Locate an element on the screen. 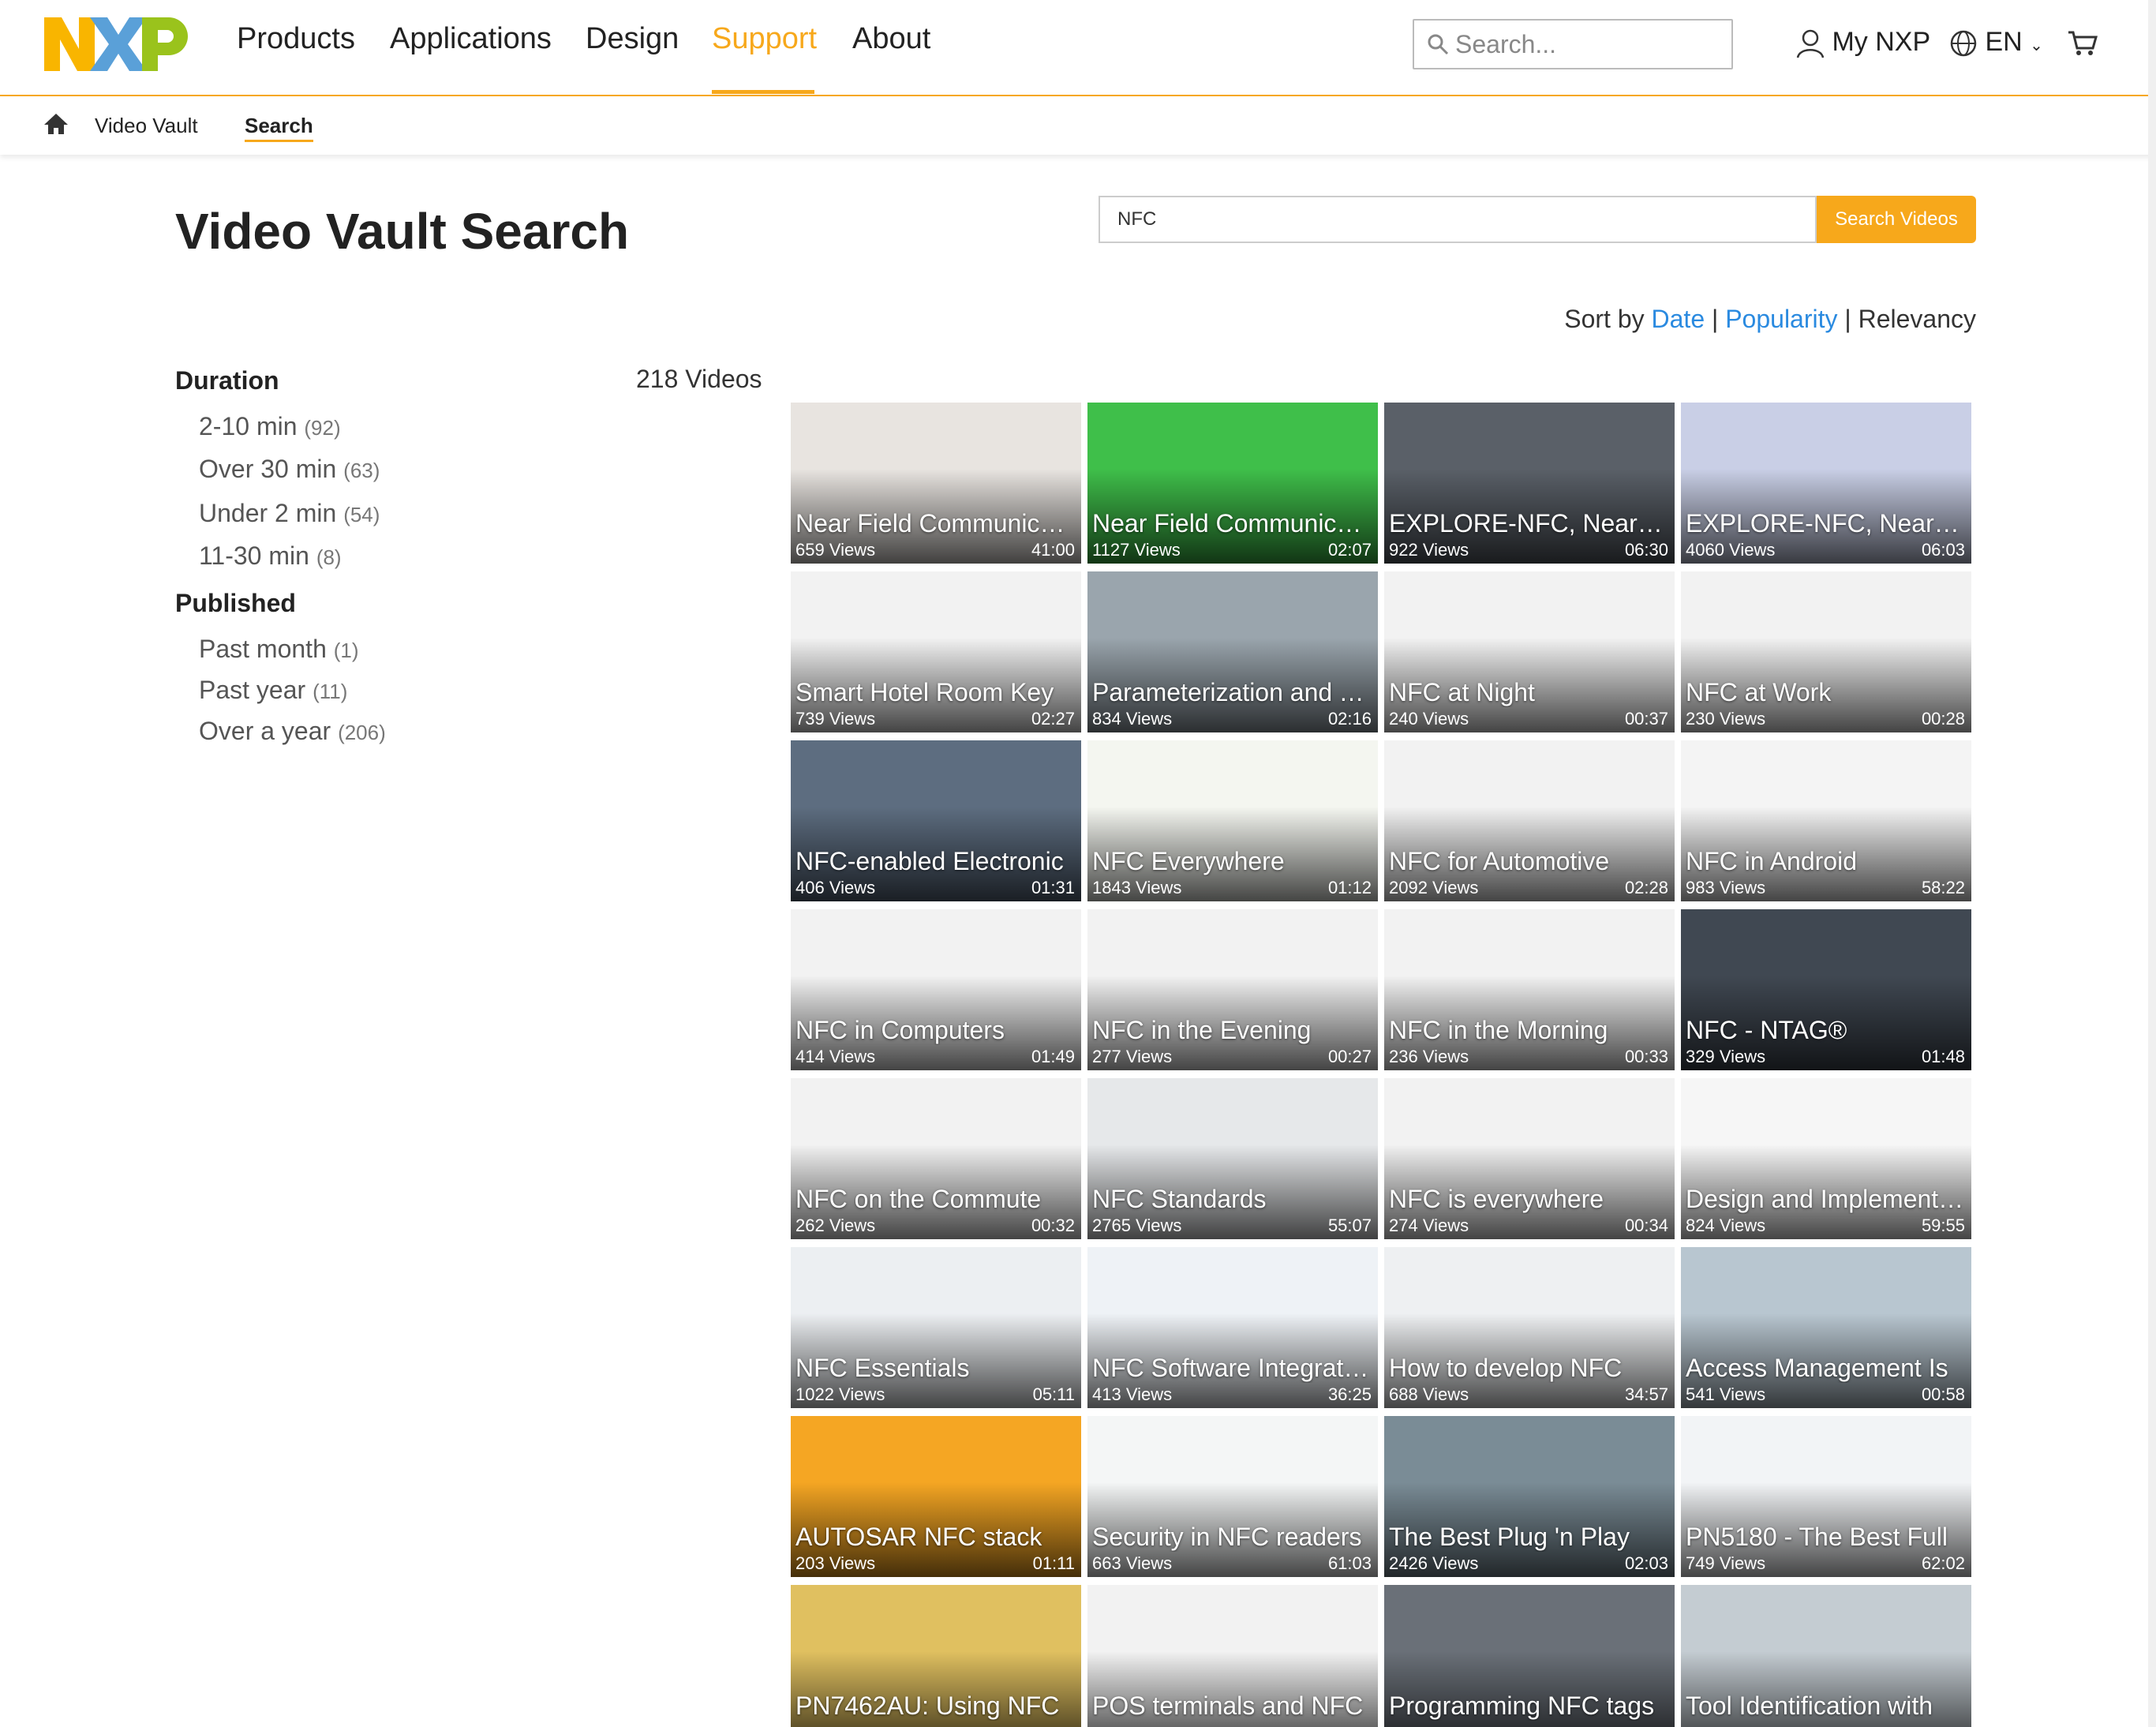 The width and height of the screenshot is (2156, 1727). facet-label: Past month is located at coordinates (263, 649).